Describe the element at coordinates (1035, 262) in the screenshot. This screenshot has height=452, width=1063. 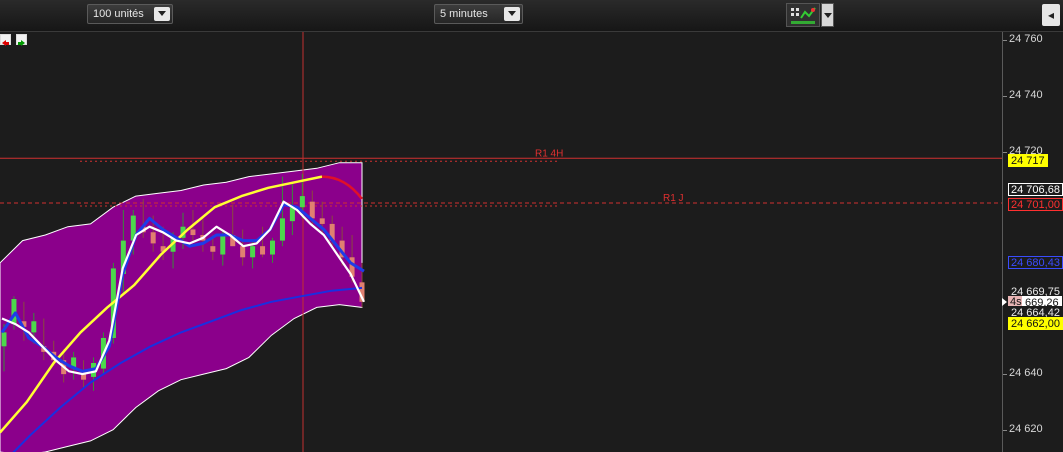
I see `price-tag: 24 680,43` at that location.